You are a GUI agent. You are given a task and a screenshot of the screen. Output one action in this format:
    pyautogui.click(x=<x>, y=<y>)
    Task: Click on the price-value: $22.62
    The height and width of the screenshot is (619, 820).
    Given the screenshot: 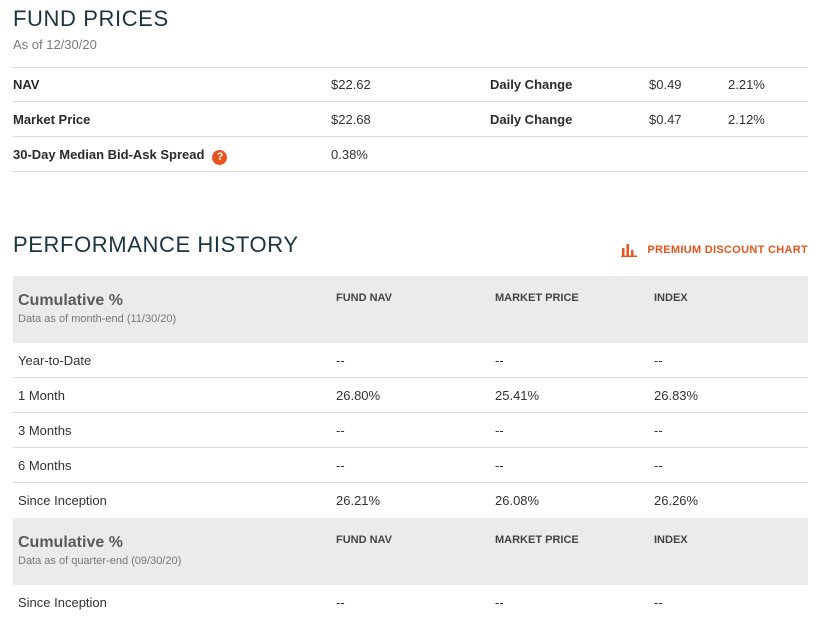 What is the action you would take?
    pyautogui.click(x=351, y=84)
    